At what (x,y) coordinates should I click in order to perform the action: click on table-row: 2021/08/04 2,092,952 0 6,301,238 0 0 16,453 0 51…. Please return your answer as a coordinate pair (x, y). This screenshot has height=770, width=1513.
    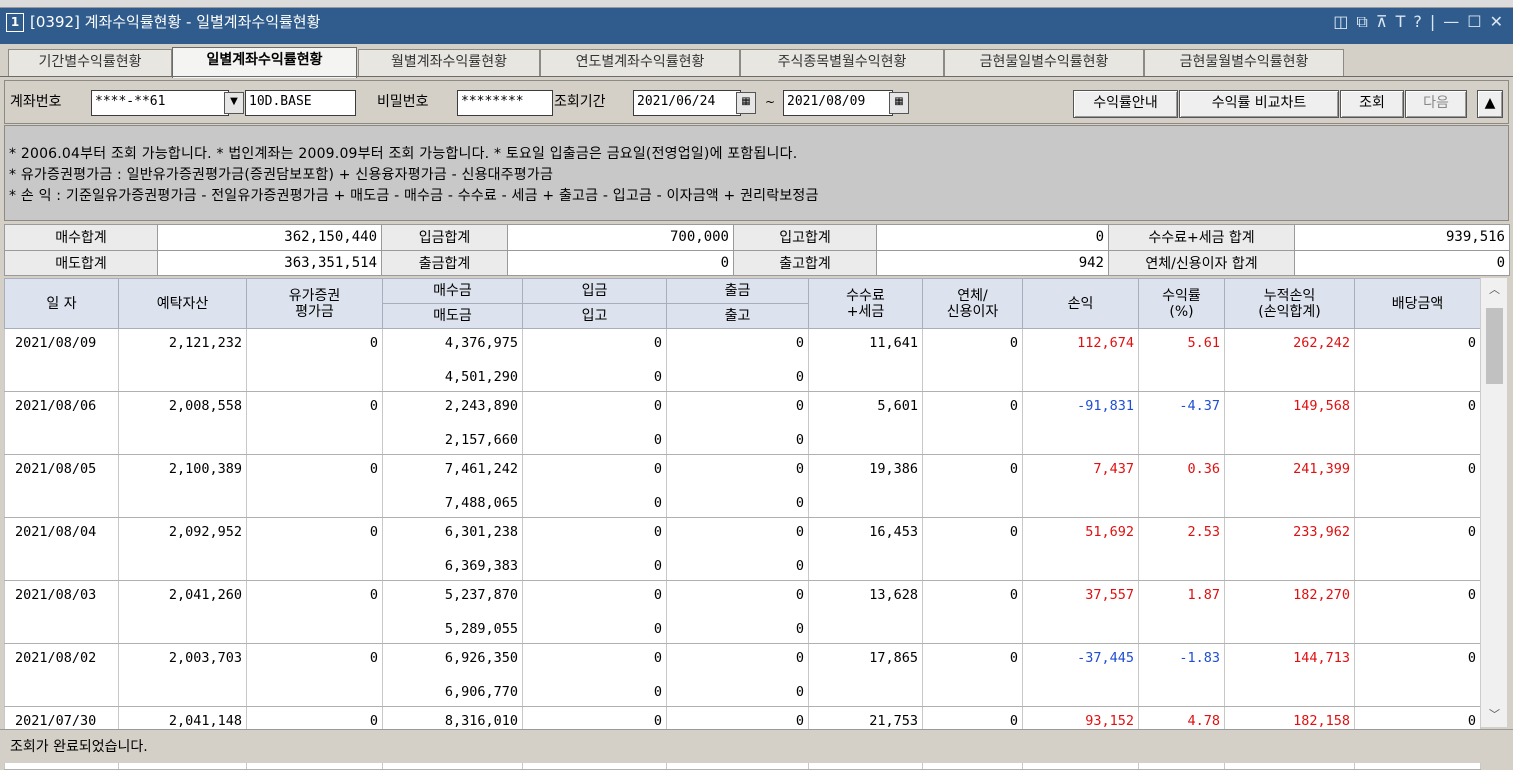
    Looking at the image, I should click on (742, 549).